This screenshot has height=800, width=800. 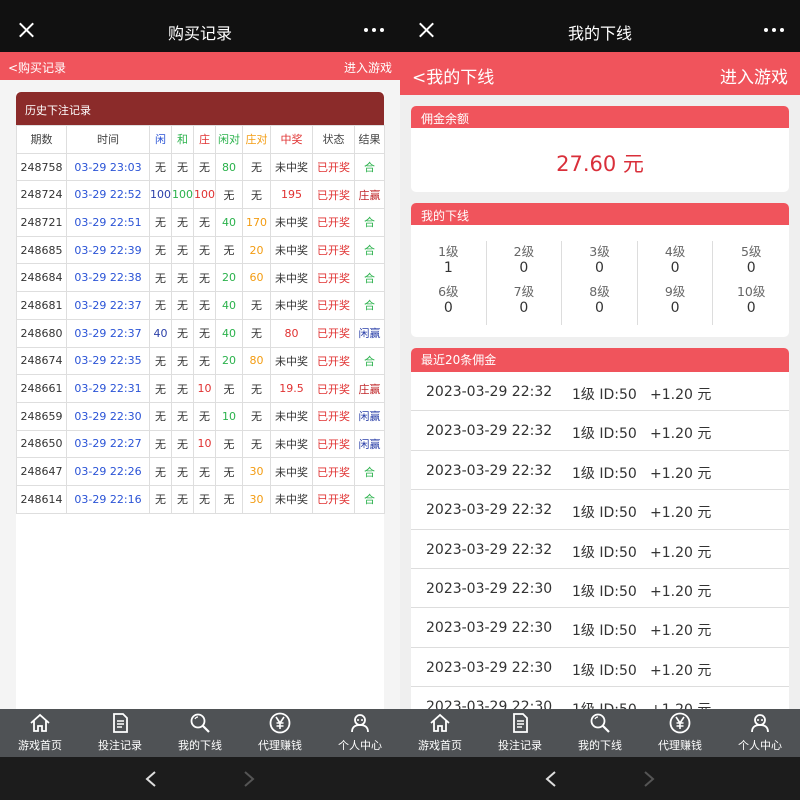 I want to click on table-row: 248661 03-29 22:31 无无 10 无无 19.5 已开奖 庄赢, so click(x=200, y=388).